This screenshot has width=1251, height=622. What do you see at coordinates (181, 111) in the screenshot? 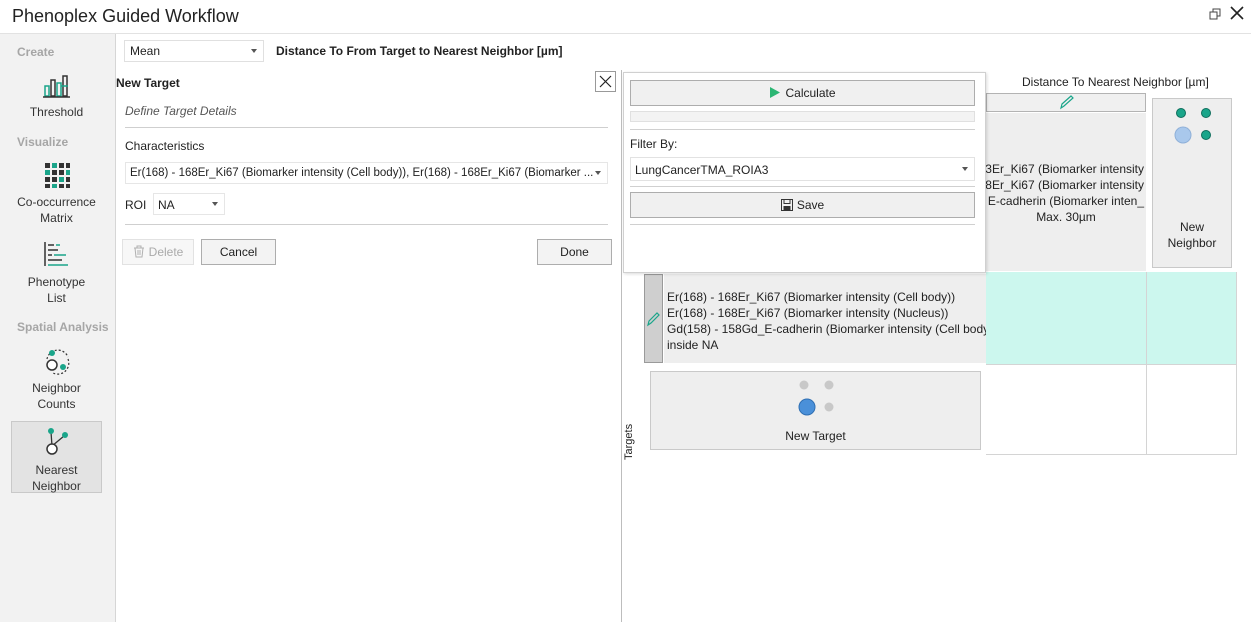
I see `panel-subtitle: Define Target Details` at bounding box center [181, 111].